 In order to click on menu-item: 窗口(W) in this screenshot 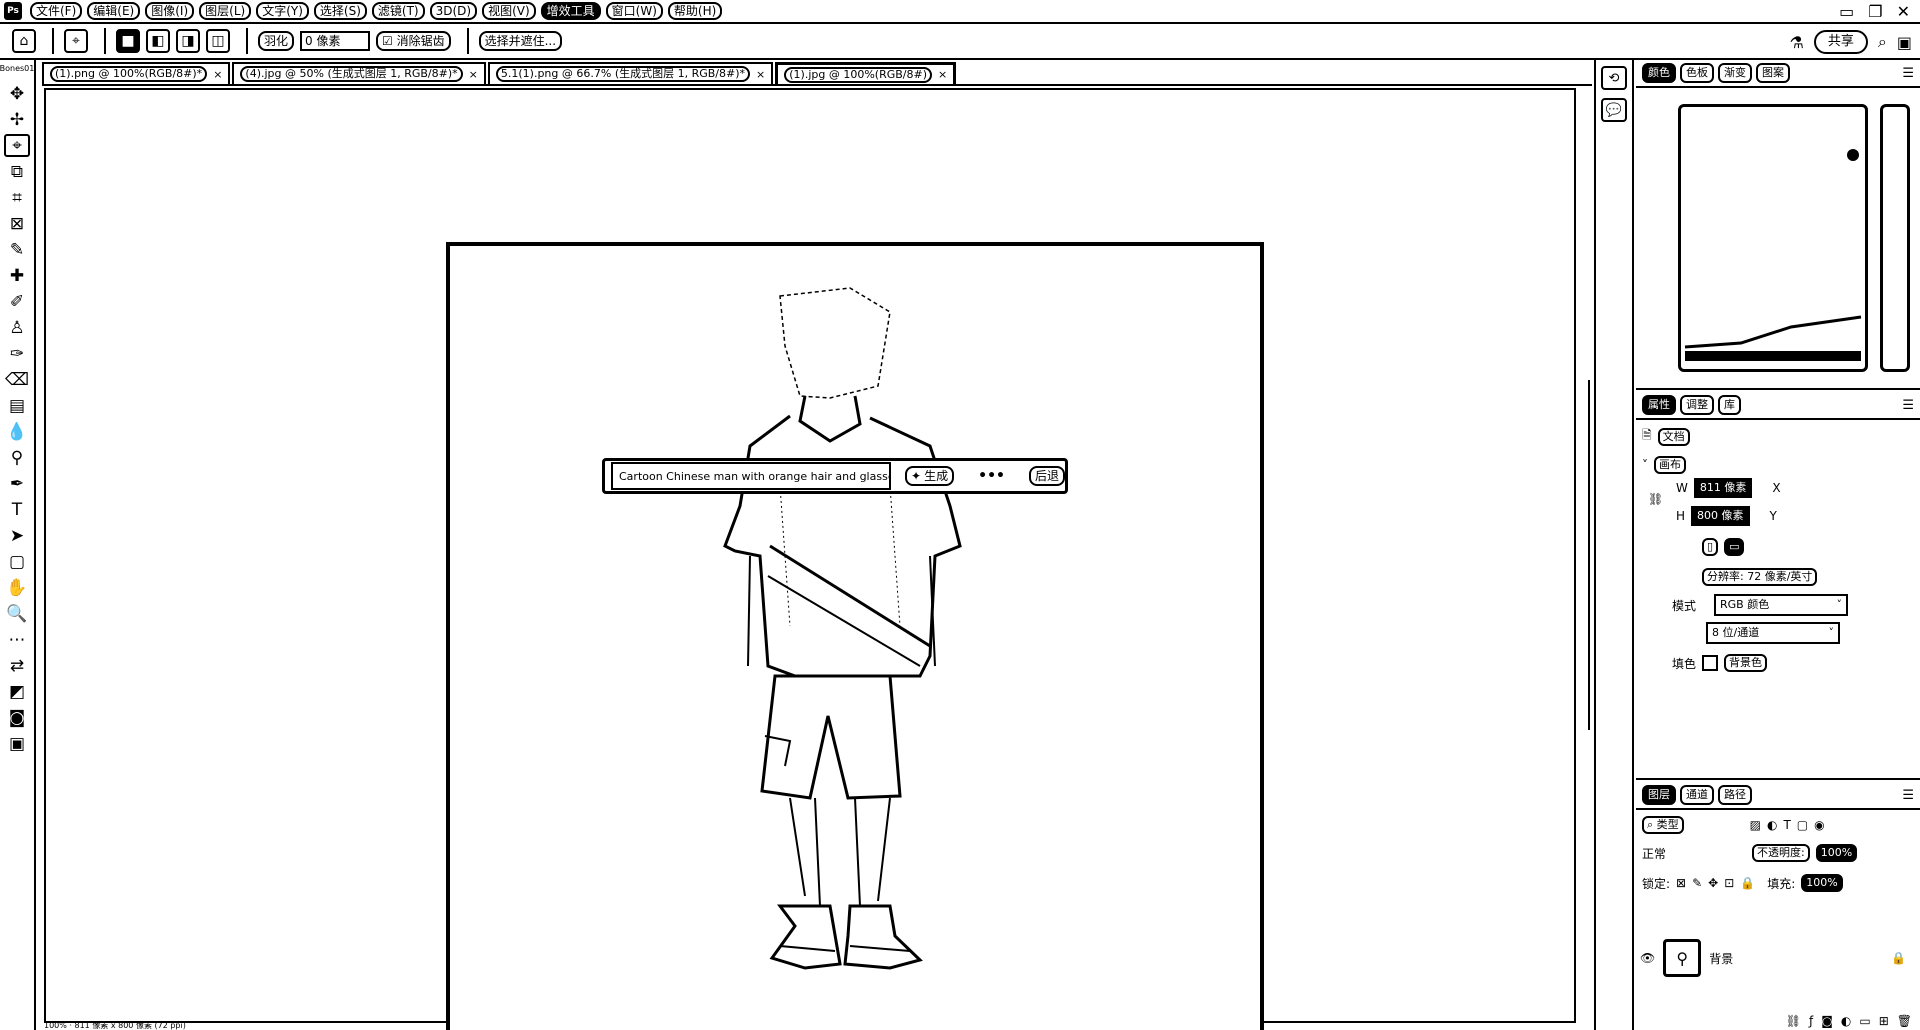, I will do `click(634, 11)`.